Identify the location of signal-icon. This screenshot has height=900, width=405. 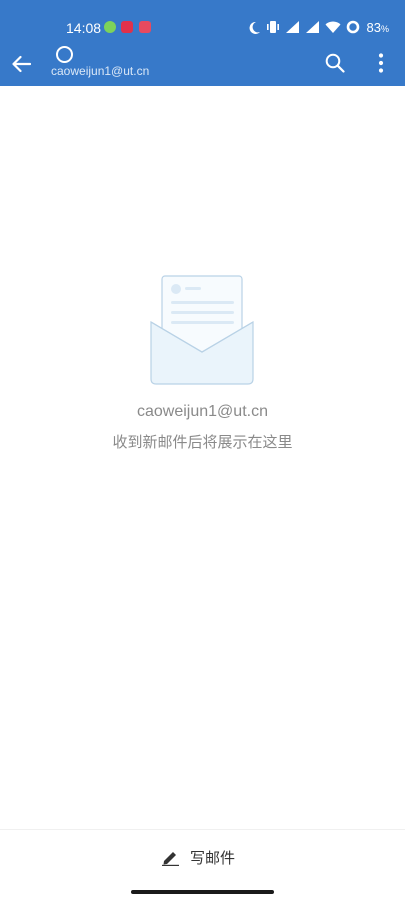
(292, 27).